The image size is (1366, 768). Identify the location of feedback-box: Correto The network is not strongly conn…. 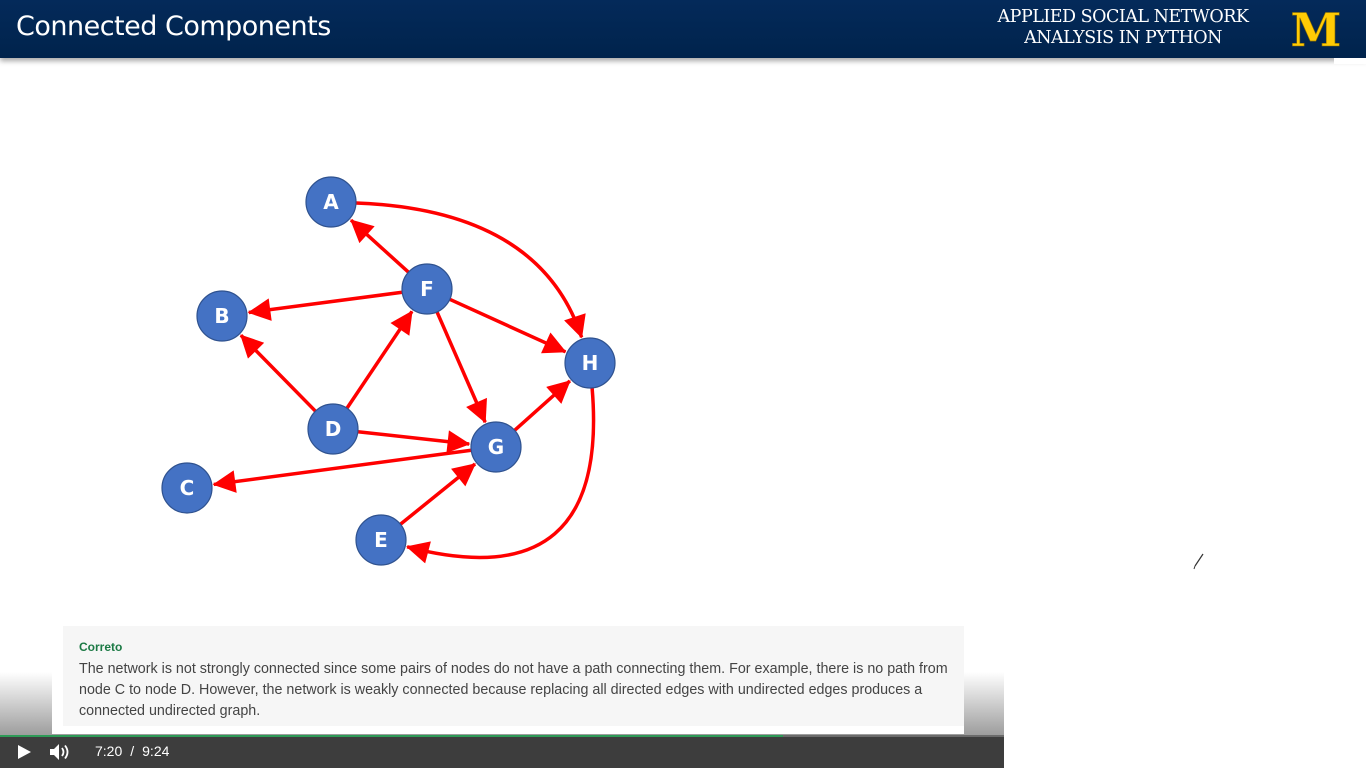
(513, 676).